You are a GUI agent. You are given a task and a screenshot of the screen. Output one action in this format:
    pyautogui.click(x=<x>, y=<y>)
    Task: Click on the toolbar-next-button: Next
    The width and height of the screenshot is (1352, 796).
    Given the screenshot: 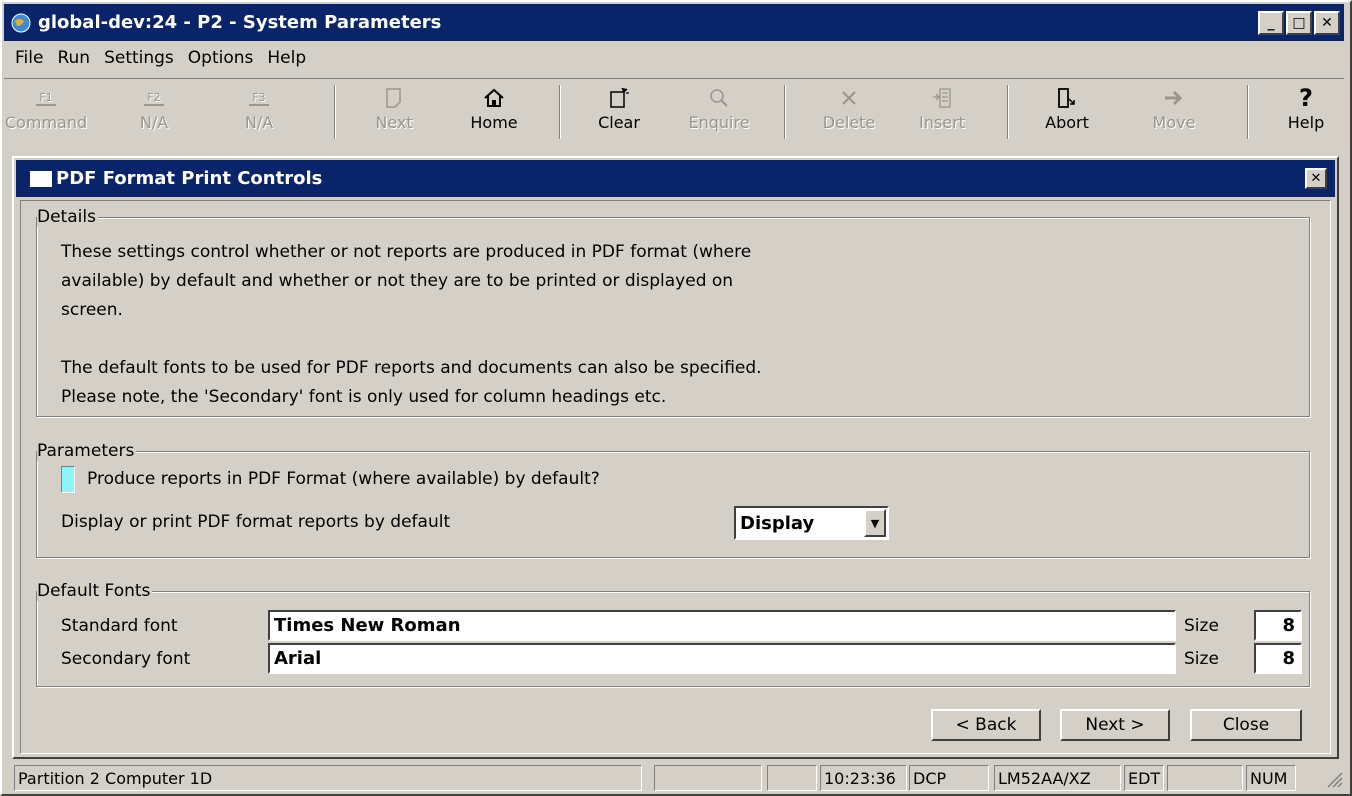 What is the action you would take?
    pyautogui.click(x=394, y=113)
    